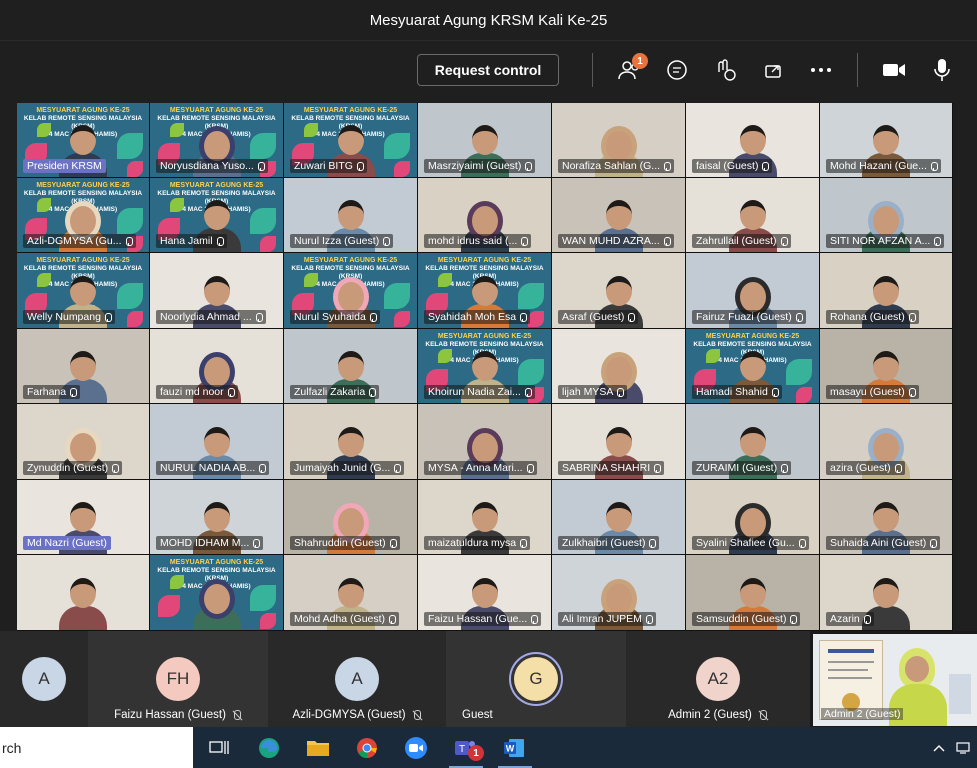  Describe the element at coordinates (219, 748) in the screenshot. I see `task-view-icon` at that location.